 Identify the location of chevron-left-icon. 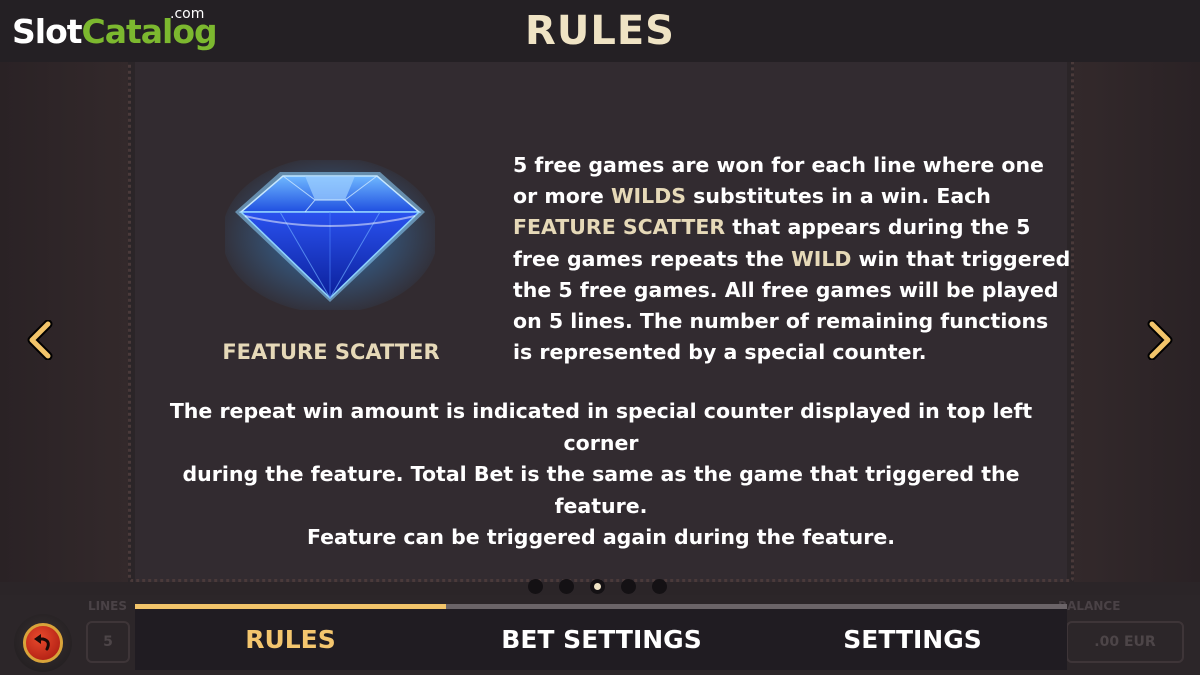
(40, 340).